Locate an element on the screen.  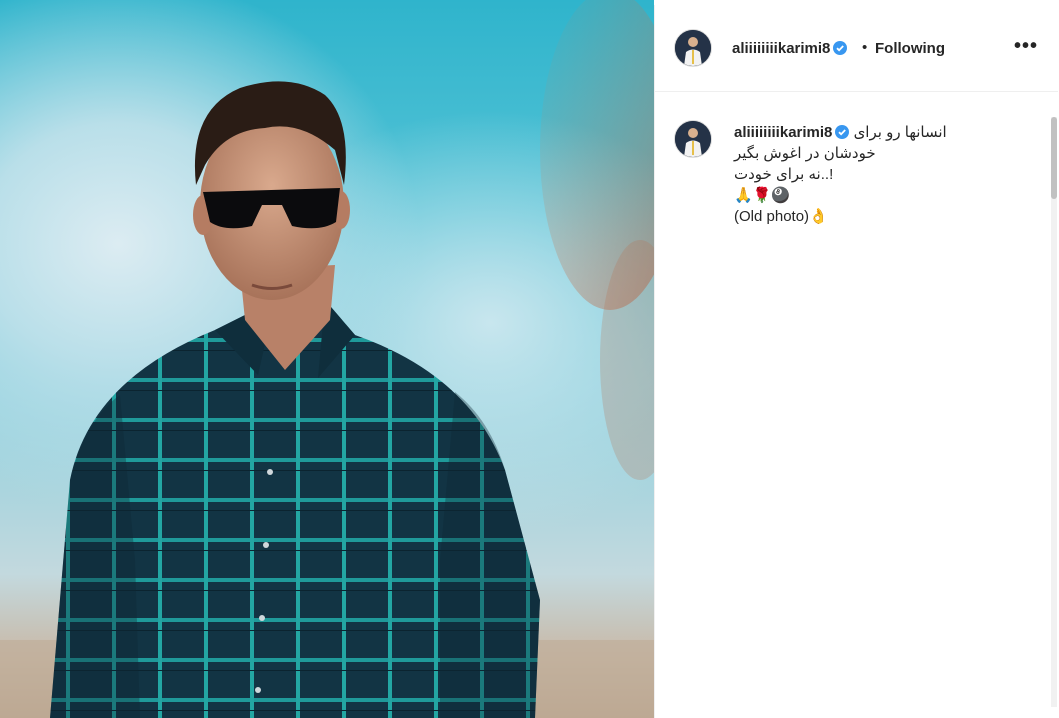
scrollbar is located at coordinates (1054, 412).